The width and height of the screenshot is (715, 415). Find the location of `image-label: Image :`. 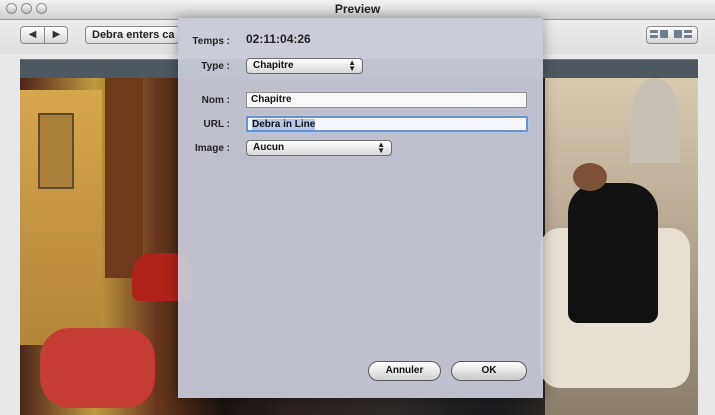

image-label: Image : is located at coordinates (212, 148).